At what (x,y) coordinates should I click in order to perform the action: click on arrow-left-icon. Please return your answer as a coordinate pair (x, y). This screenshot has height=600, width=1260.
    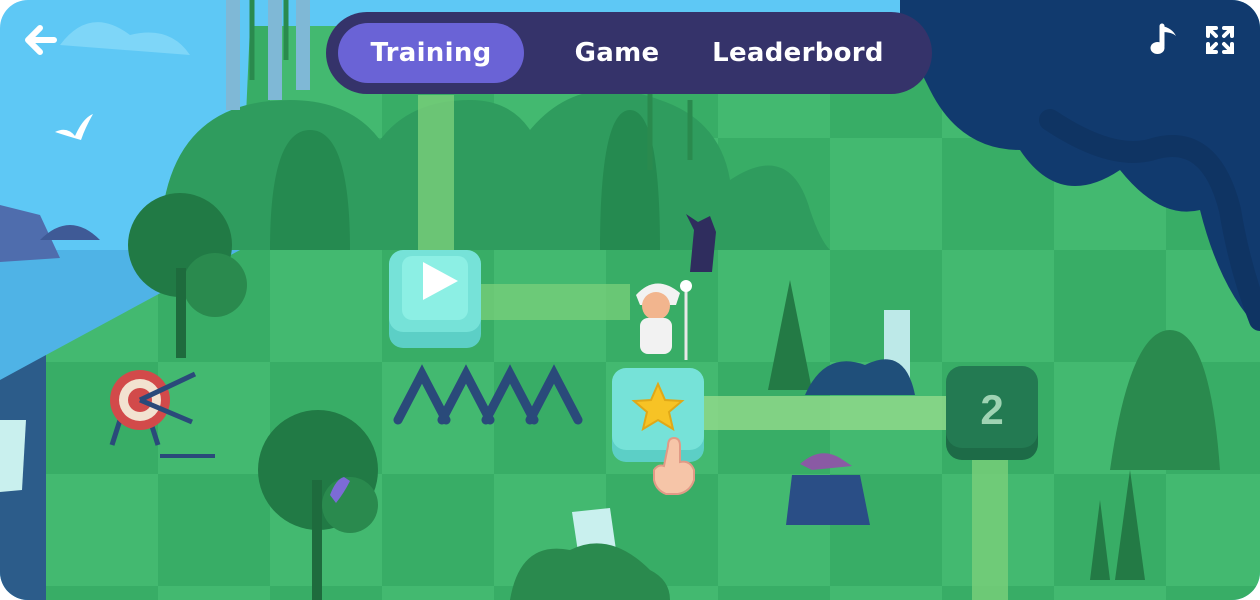
    Looking at the image, I should click on (41, 40).